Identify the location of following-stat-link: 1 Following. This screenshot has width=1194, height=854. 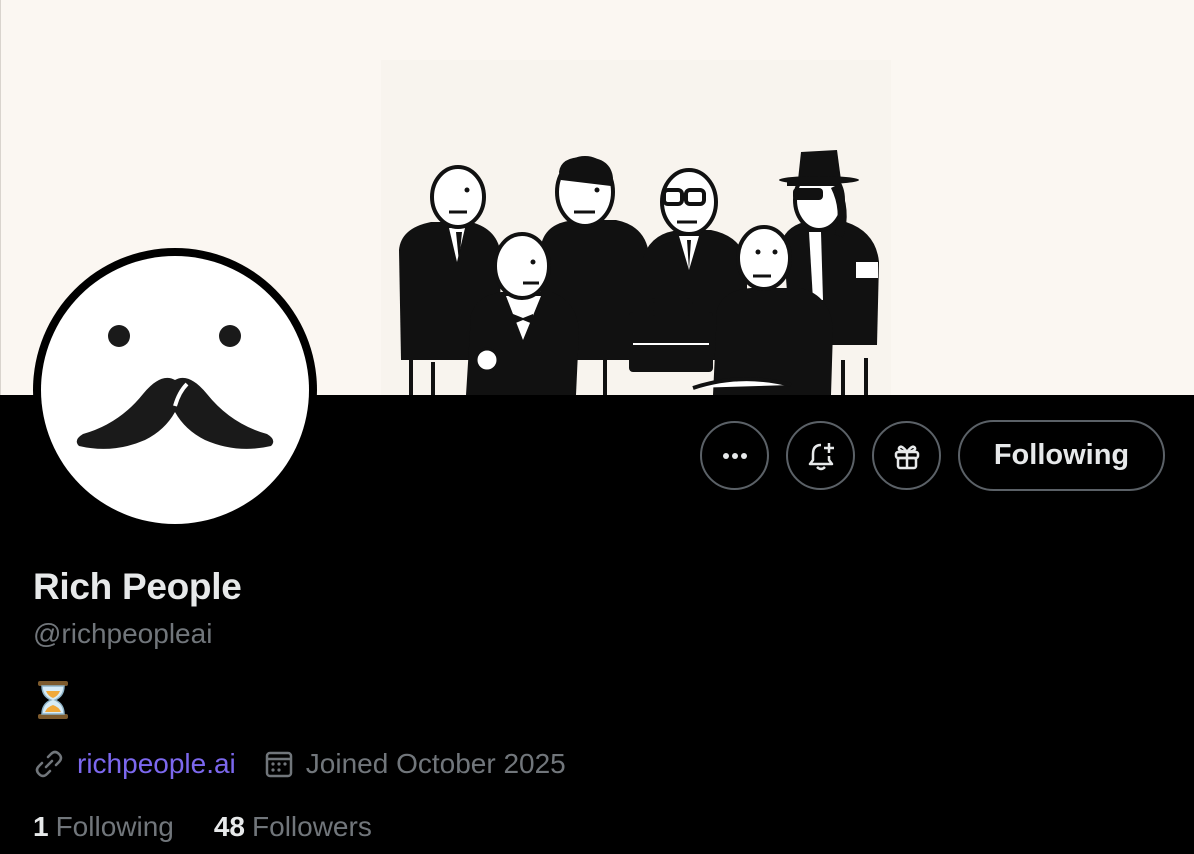
(103, 827).